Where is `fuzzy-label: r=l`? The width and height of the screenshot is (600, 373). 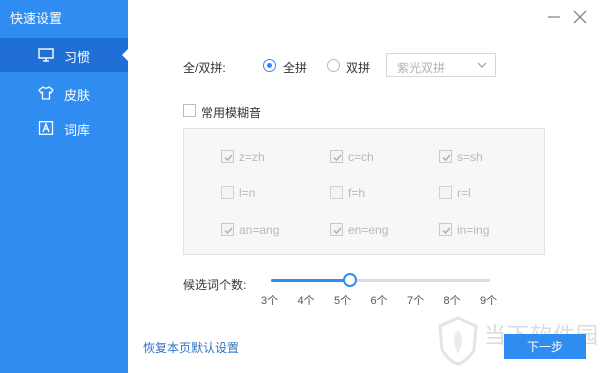 fuzzy-label: r=l is located at coordinates (464, 193).